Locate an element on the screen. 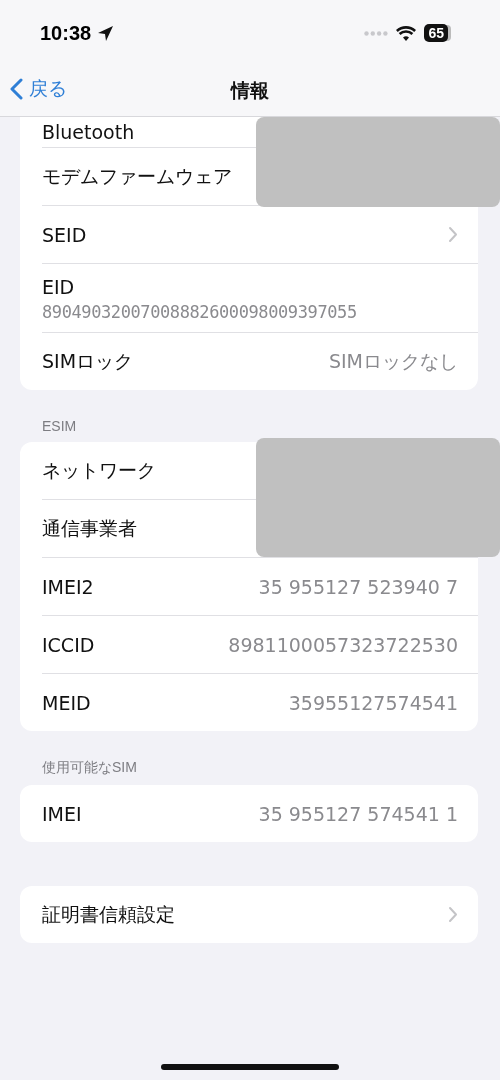 Image resolution: width=500 pixels, height=1080 pixels. row-label: SIMロック is located at coordinates (88, 361).